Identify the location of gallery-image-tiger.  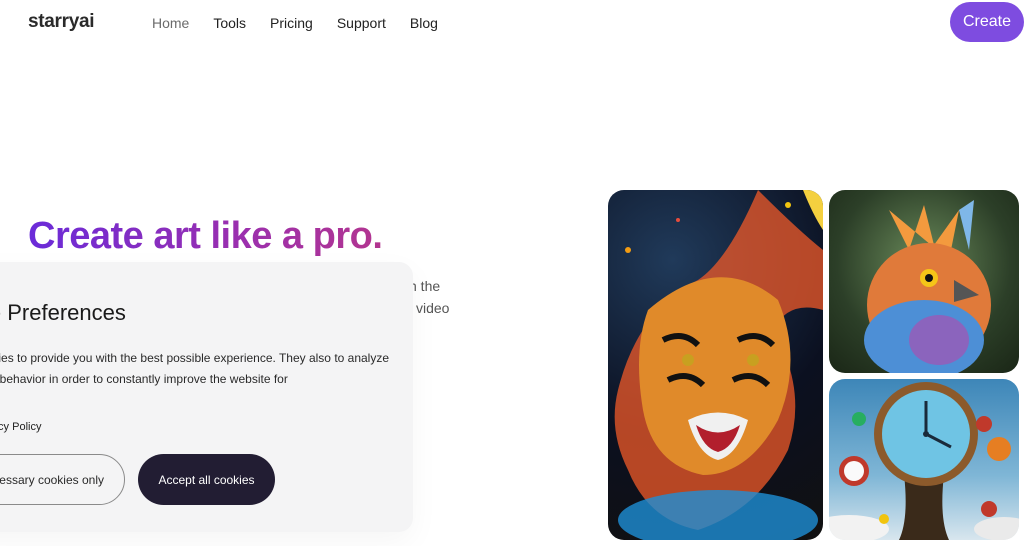
(715, 365).